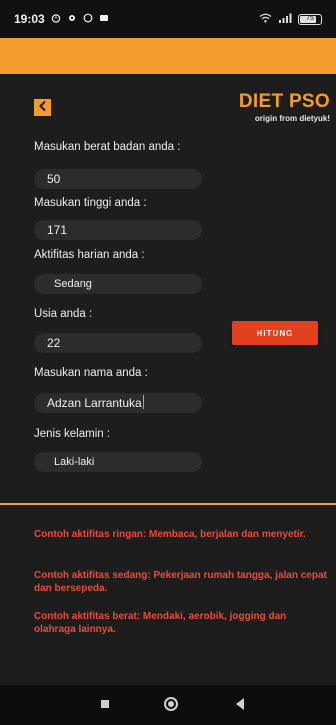 This screenshot has height=725, width=336. What do you see at coordinates (57, 230) in the screenshot?
I see `height-value: 171` at bounding box center [57, 230].